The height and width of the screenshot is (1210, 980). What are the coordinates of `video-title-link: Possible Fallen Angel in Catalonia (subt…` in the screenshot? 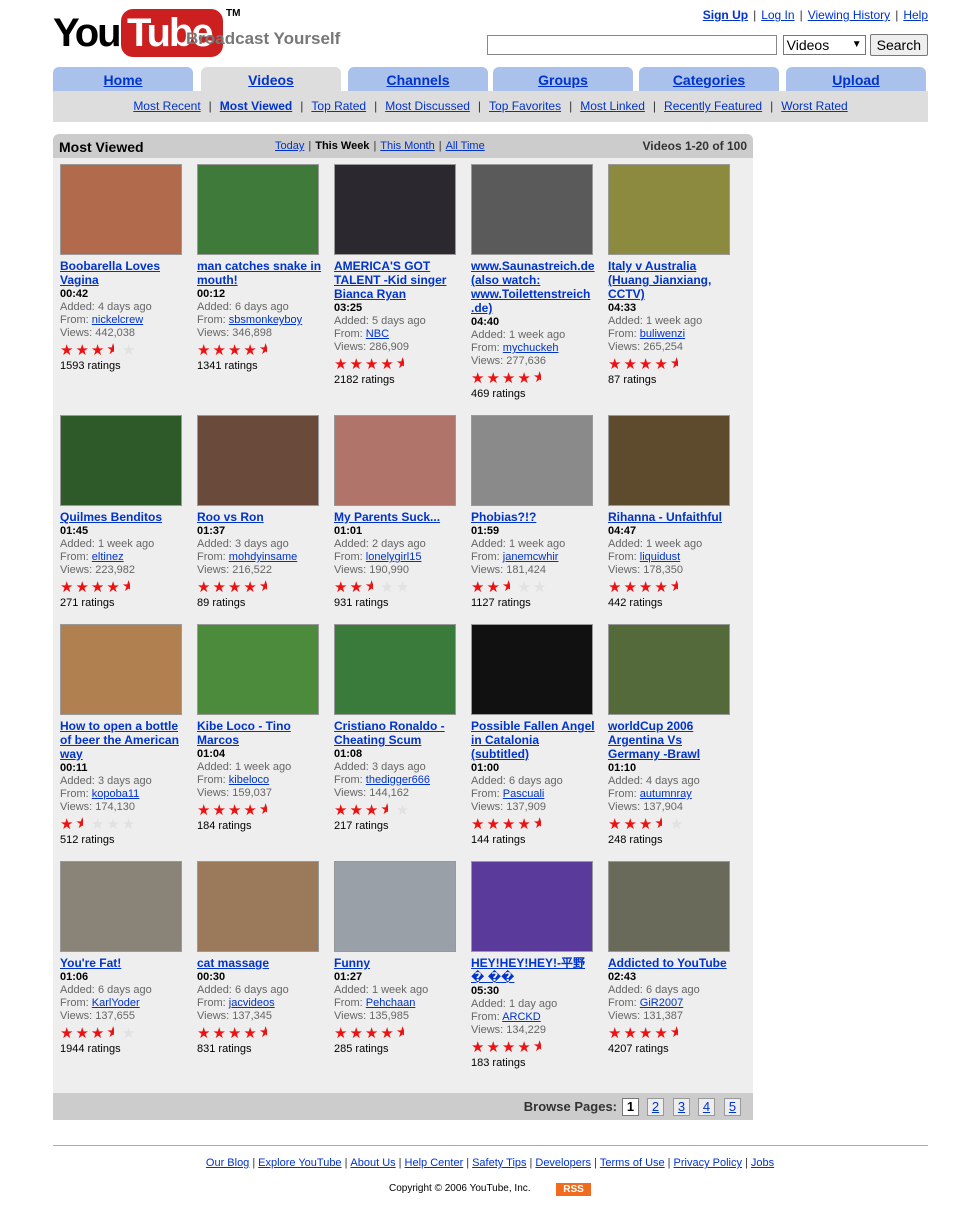 It's located at (535, 740).